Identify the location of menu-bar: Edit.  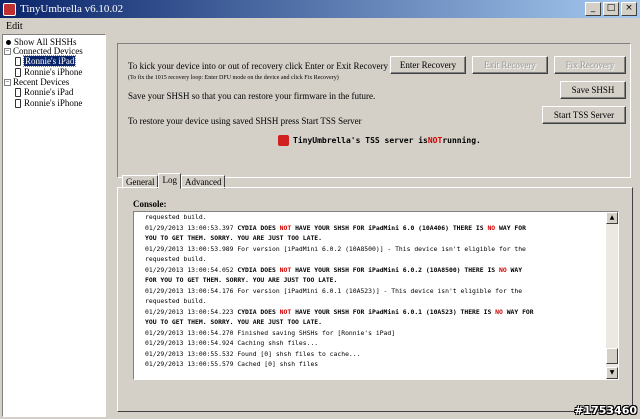
(320, 26).